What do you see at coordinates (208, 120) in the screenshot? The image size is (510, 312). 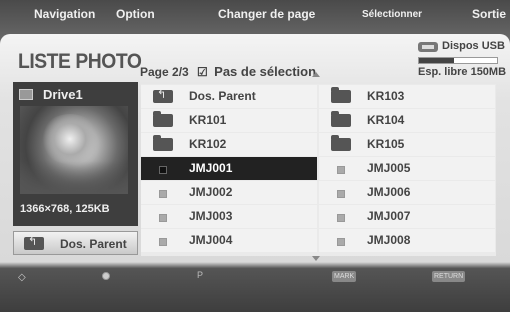 I see `file-label: KR101` at bounding box center [208, 120].